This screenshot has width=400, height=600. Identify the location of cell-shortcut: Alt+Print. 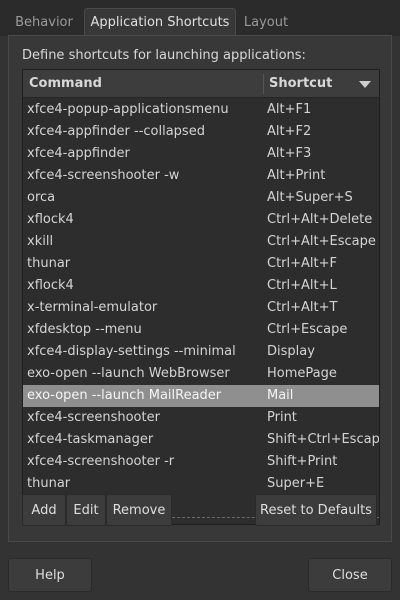
(296, 175).